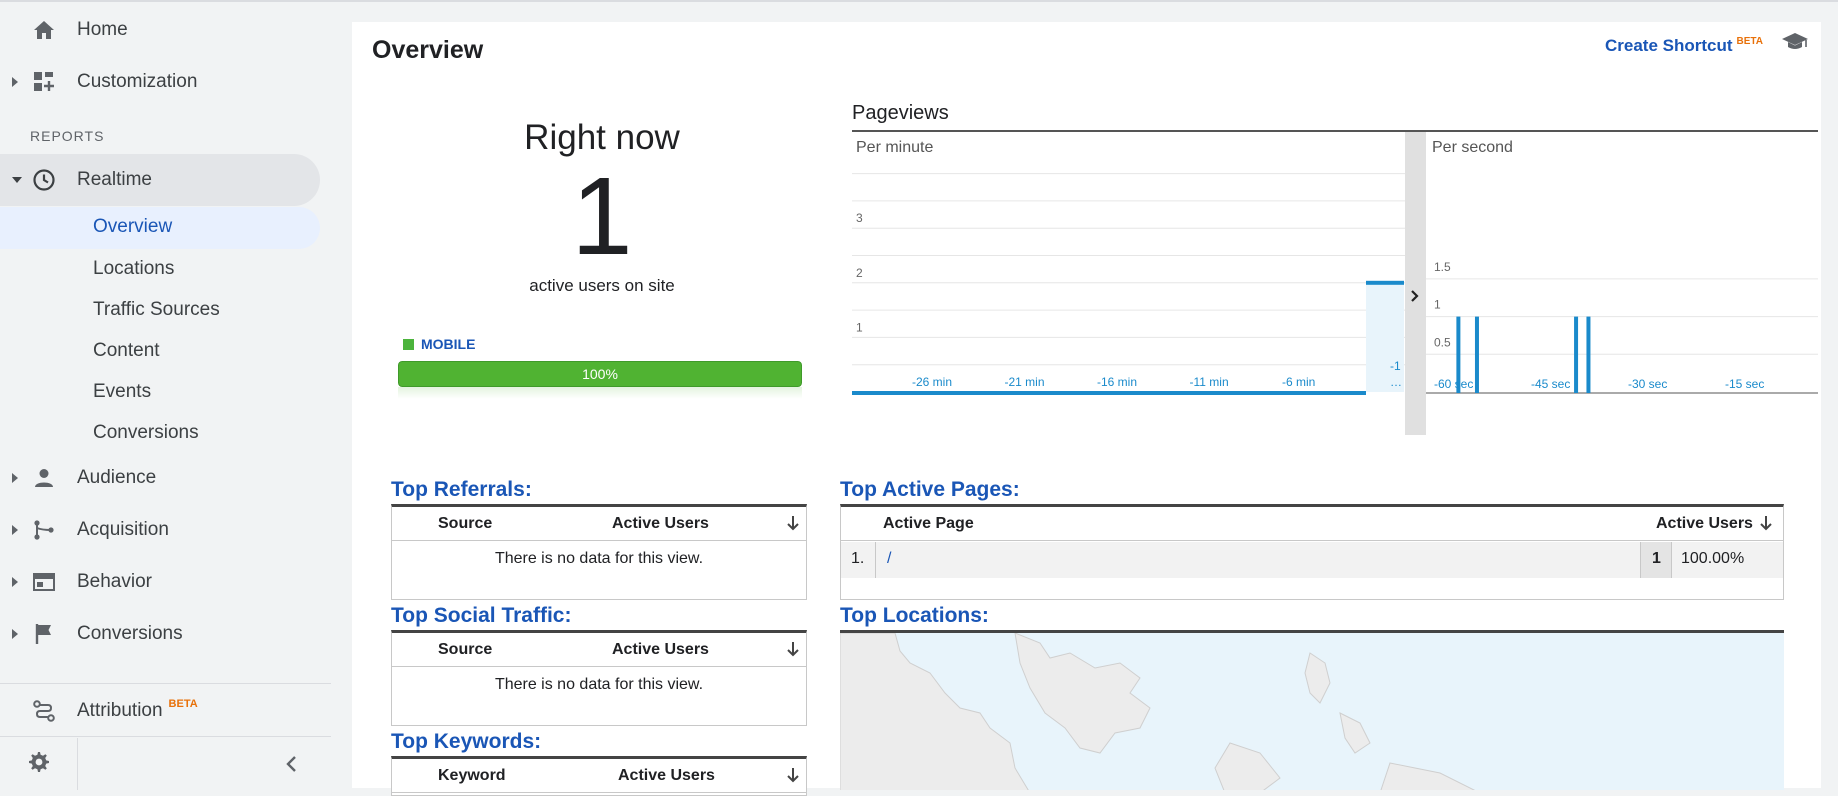 The height and width of the screenshot is (796, 1838). What do you see at coordinates (123, 529) in the screenshot?
I see `sidebar-item-label: Acquisition` at bounding box center [123, 529].